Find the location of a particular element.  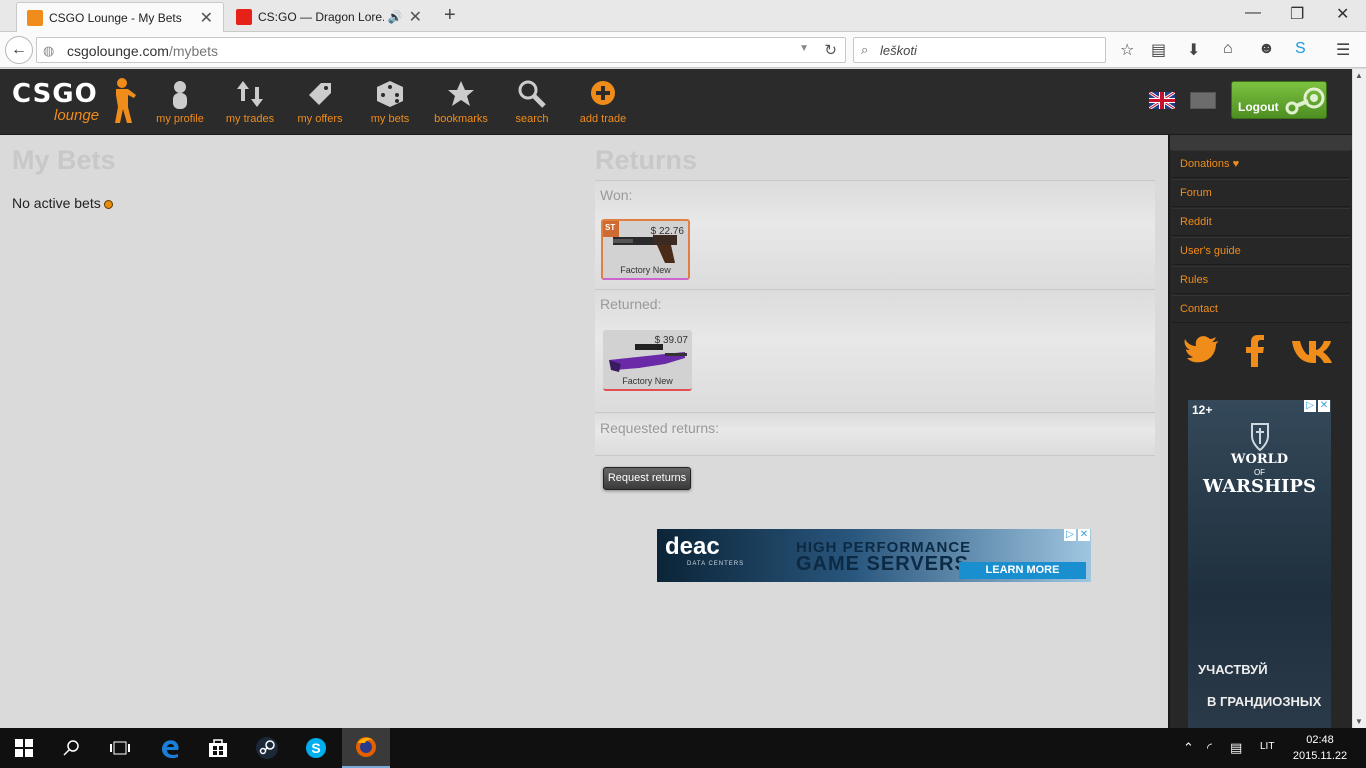

steam-icon is located at coordinates (267, 748).